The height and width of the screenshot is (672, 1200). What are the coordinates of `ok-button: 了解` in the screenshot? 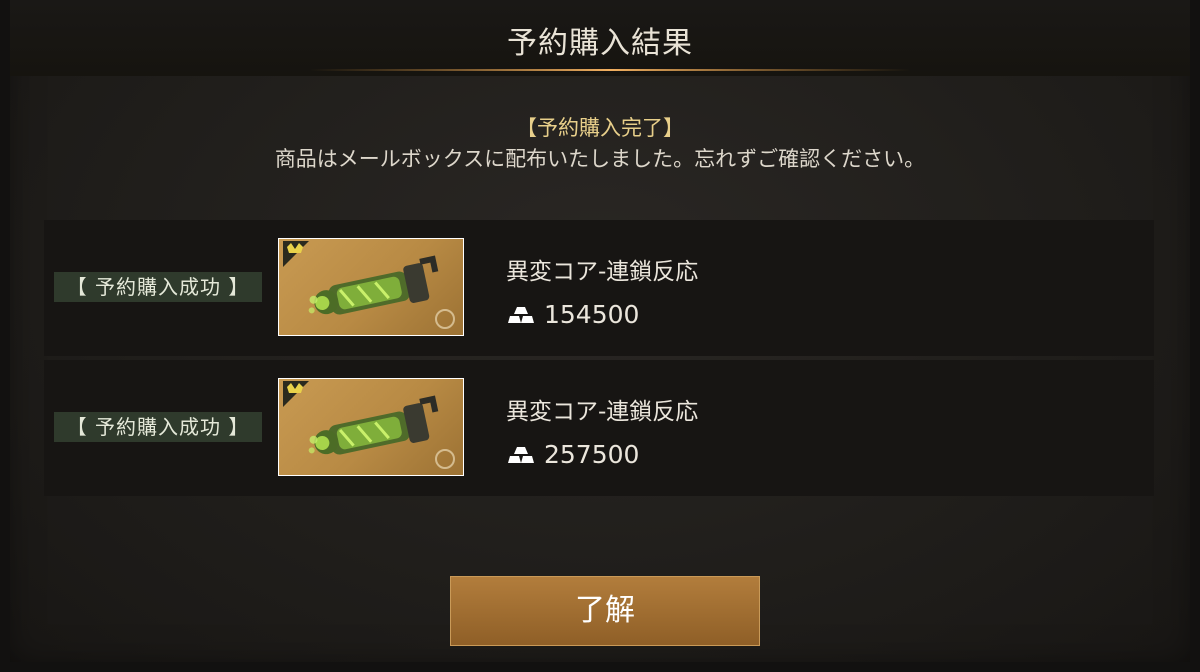 It's located at (605, 611).